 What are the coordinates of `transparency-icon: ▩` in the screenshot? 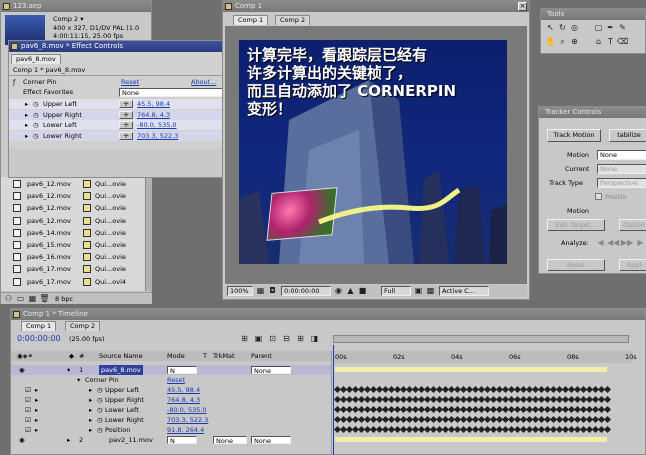 It's located at (430, 290).